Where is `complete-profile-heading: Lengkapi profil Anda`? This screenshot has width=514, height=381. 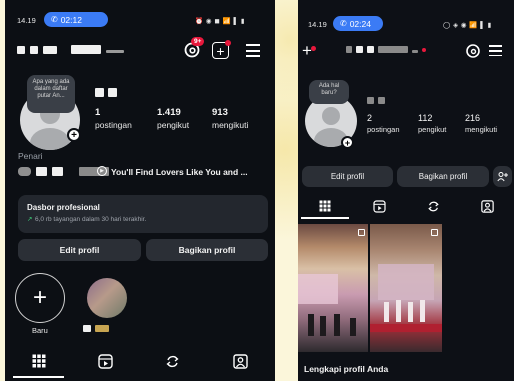 complete-profile-heading: Lengkapi profil Anda is located at coordinates (346, 369).